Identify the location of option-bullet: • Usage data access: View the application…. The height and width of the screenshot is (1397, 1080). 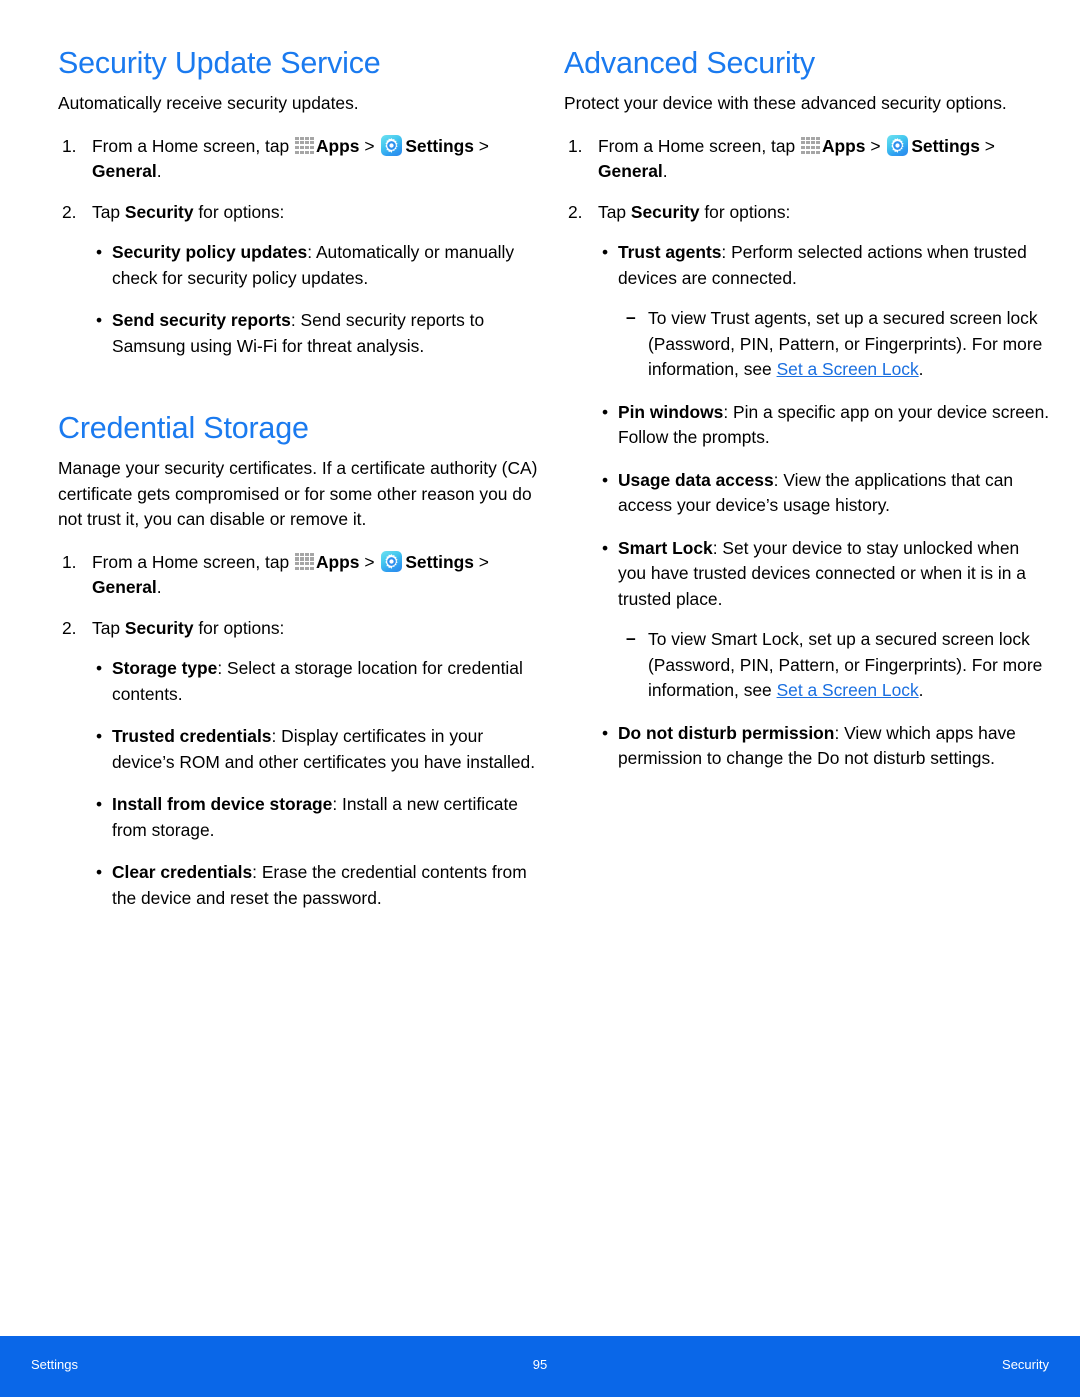
(807, 493).